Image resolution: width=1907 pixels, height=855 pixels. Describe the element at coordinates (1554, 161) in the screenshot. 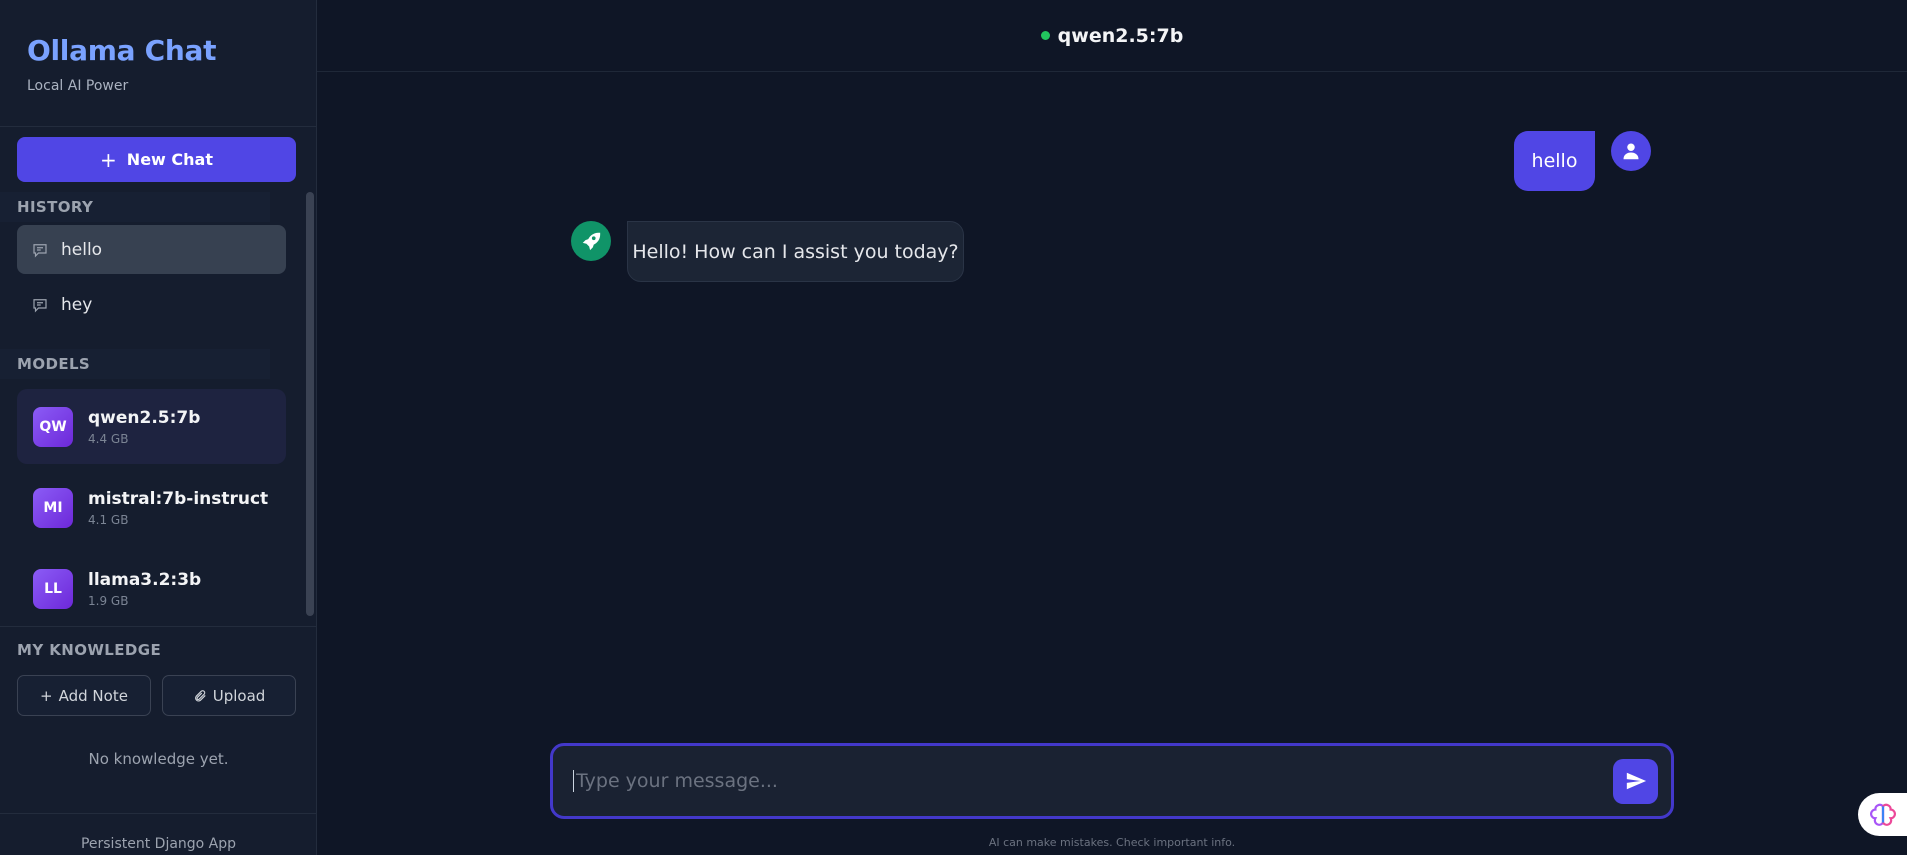

I see `user-message: hello` at that location.